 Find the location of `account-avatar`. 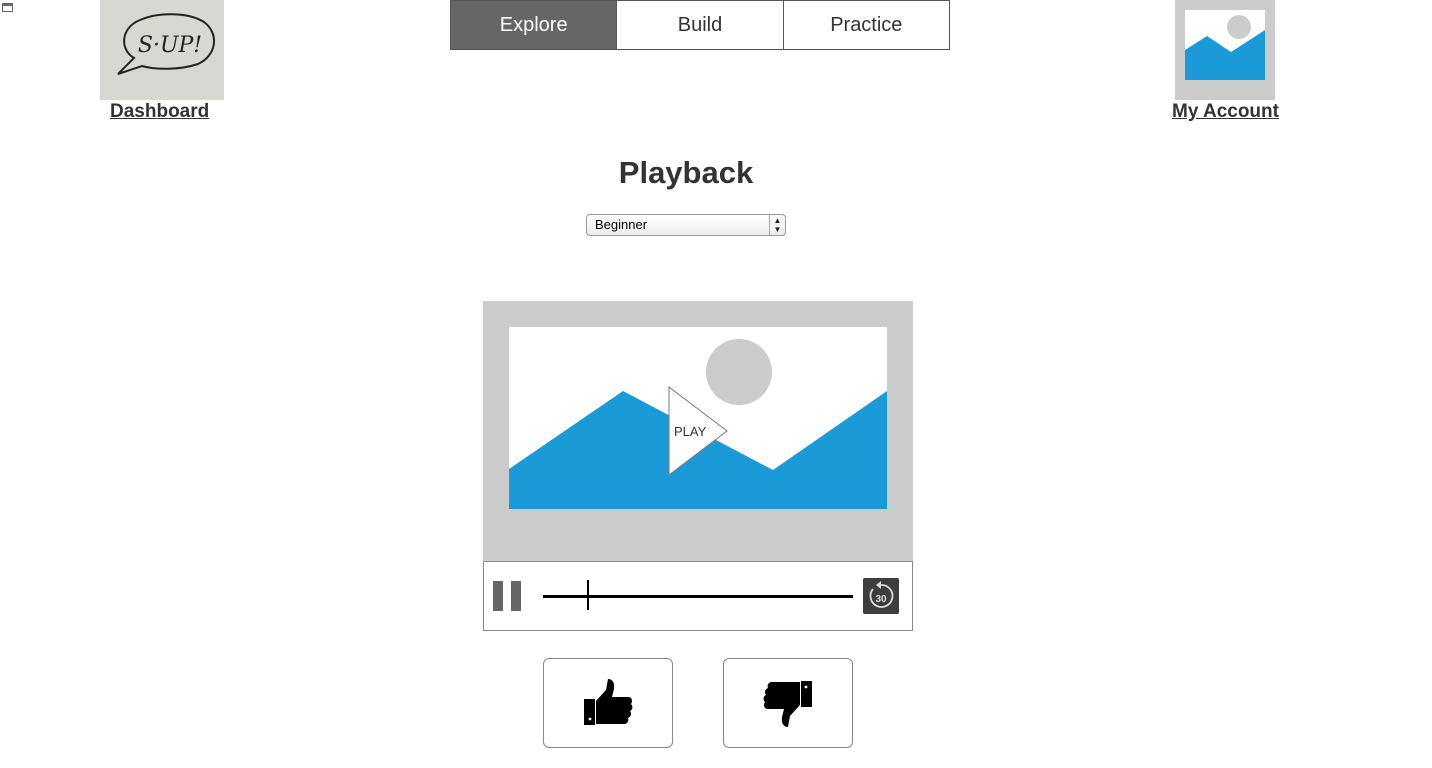

account-avatar is located at coordinates (1225, 50).